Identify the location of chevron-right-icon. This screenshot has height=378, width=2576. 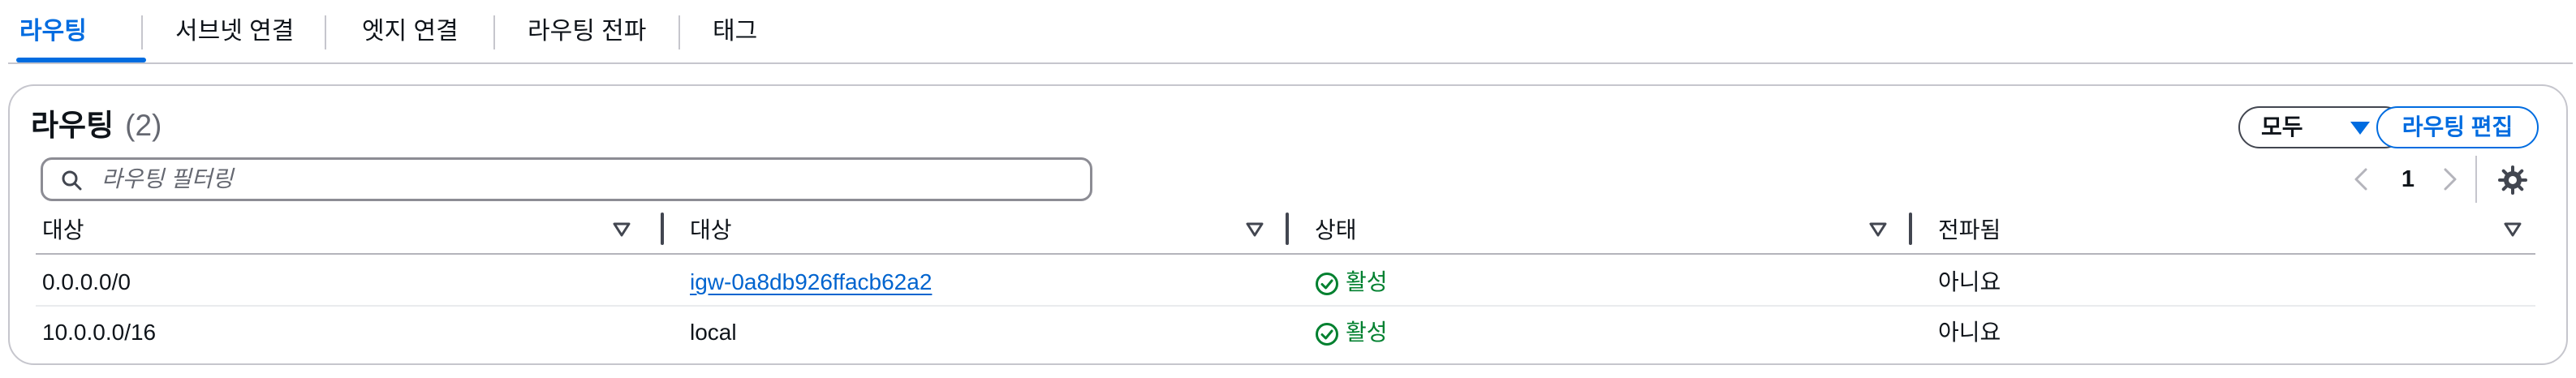
(2450, 179).